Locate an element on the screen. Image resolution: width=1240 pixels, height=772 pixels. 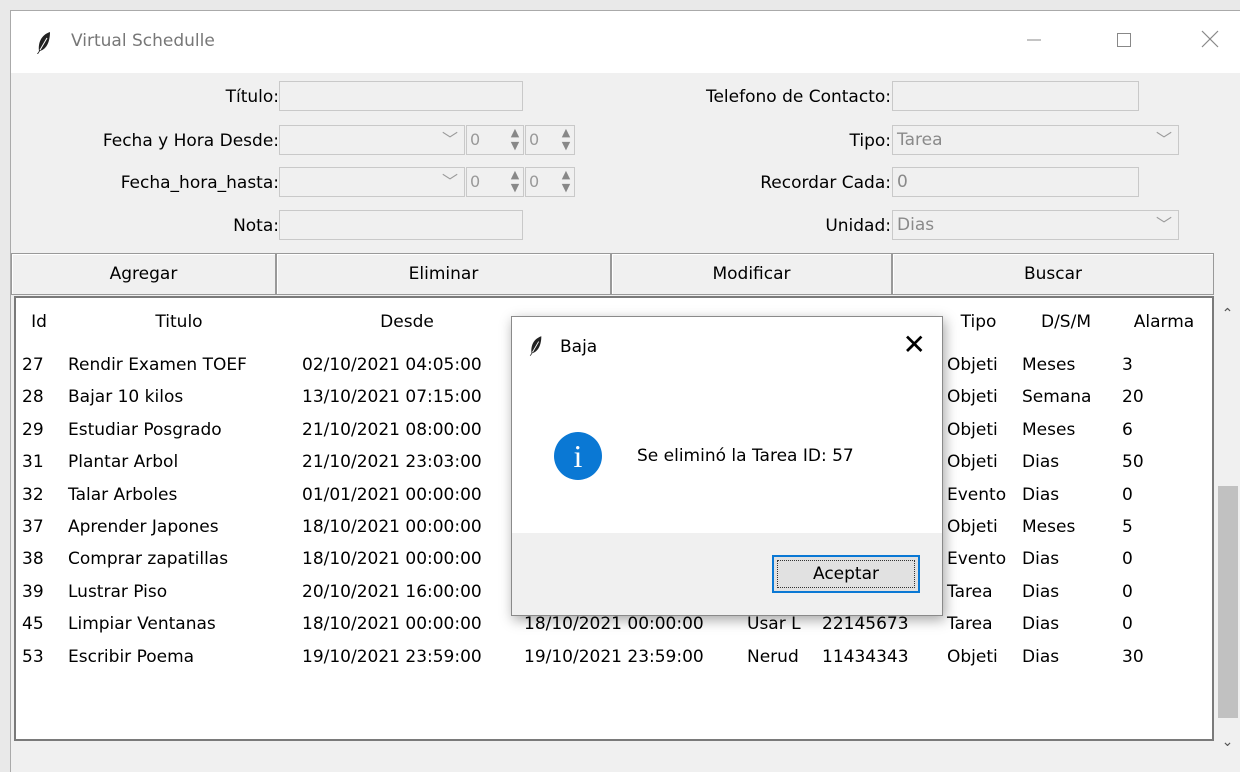
column-header: Titulo is located at coordinates (179, 322).